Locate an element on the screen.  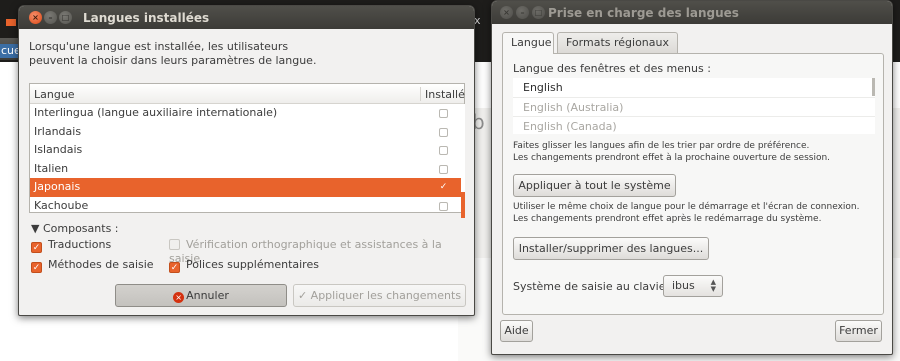
list-item: English is located at coordinates (694, 88).